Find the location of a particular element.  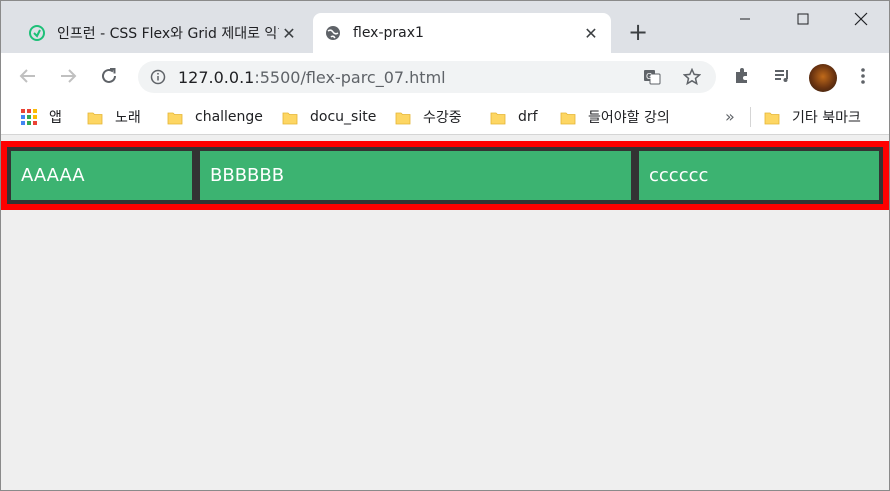

bookmark-folder: drf is located at coordinates (514, 117).